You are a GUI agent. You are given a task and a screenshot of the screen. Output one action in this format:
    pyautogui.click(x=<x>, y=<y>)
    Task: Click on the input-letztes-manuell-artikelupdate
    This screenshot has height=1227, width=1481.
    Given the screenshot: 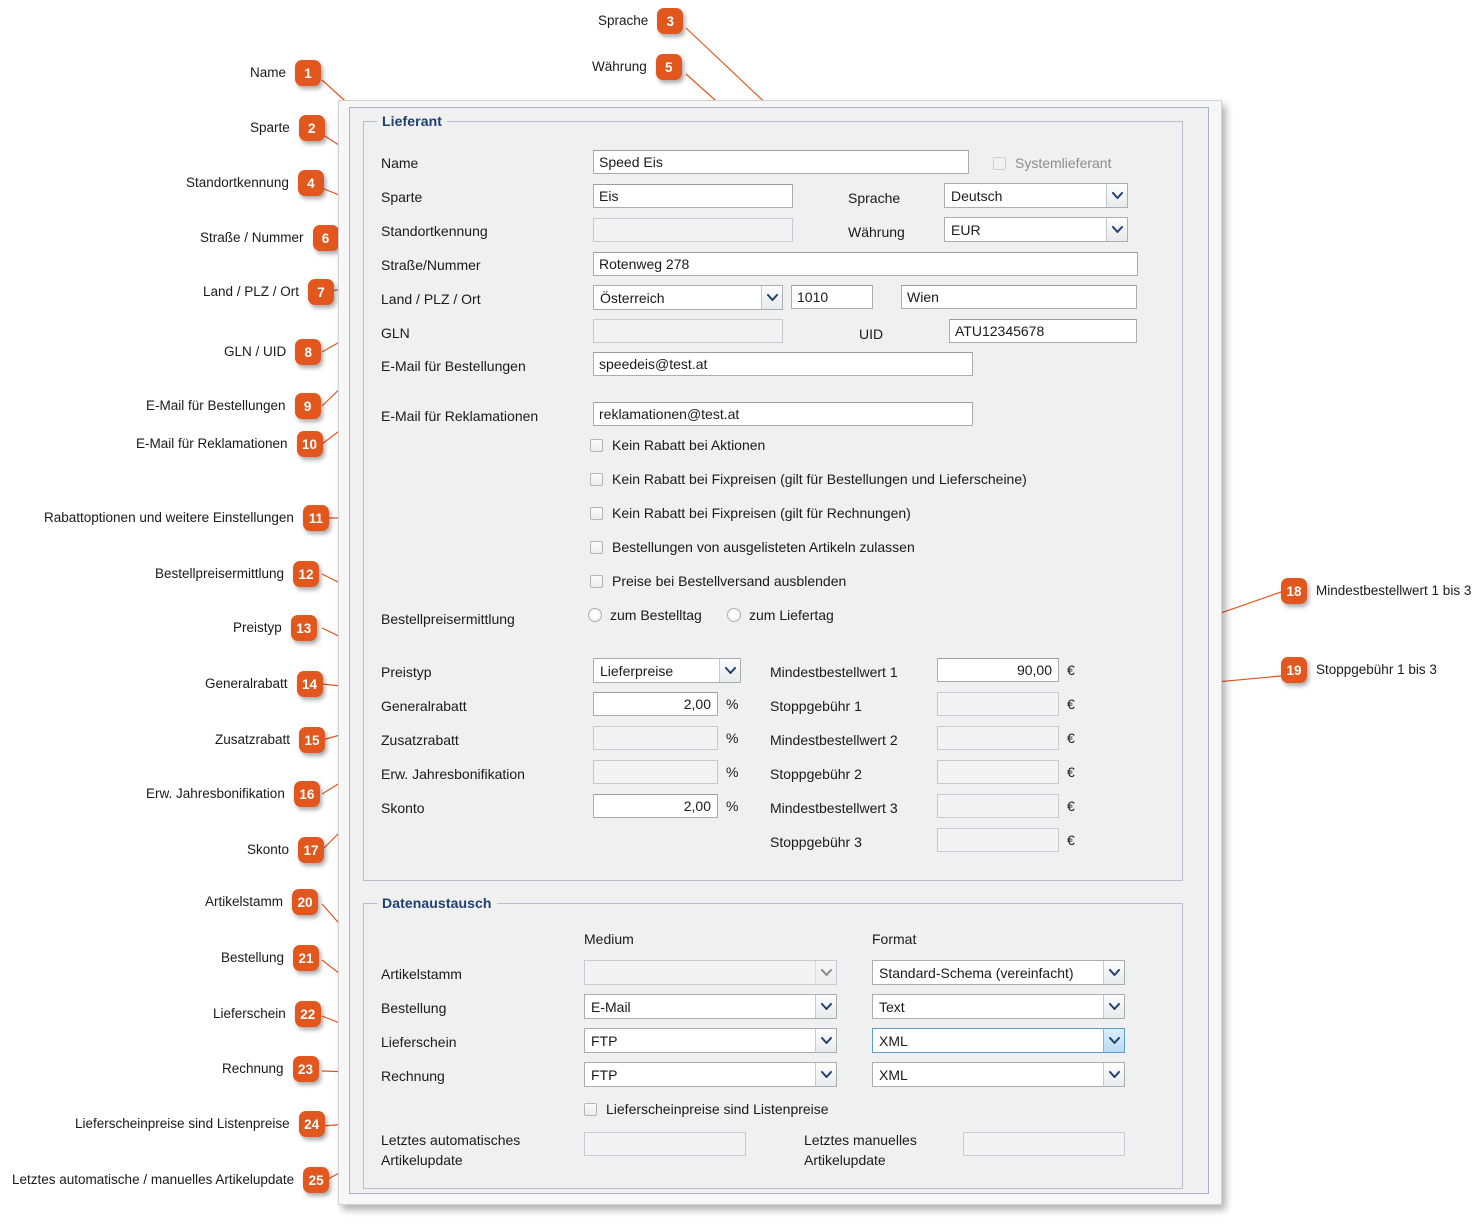 What is the action you would take?
    pyautogui.click(x=1044, y=1144)
    